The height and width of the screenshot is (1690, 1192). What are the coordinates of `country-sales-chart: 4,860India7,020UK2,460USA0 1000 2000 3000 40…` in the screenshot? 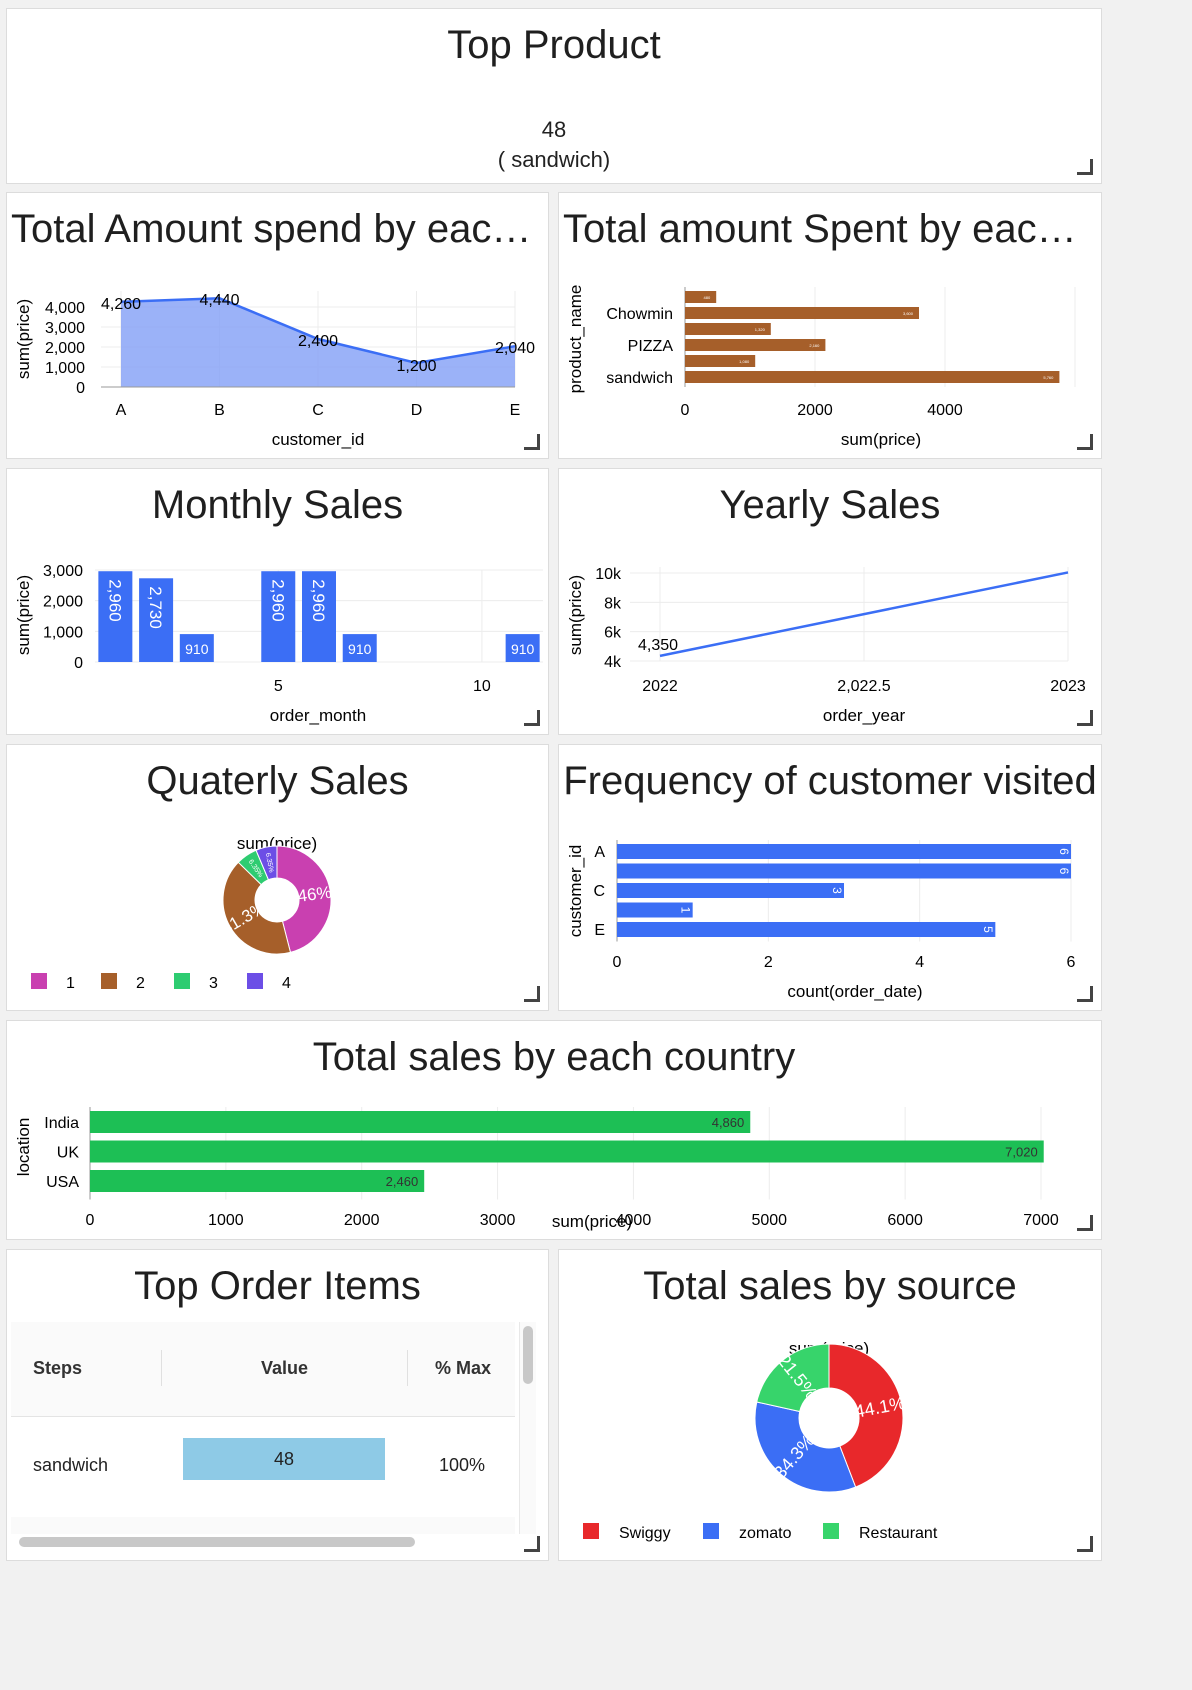 It's located at (536, 1169).